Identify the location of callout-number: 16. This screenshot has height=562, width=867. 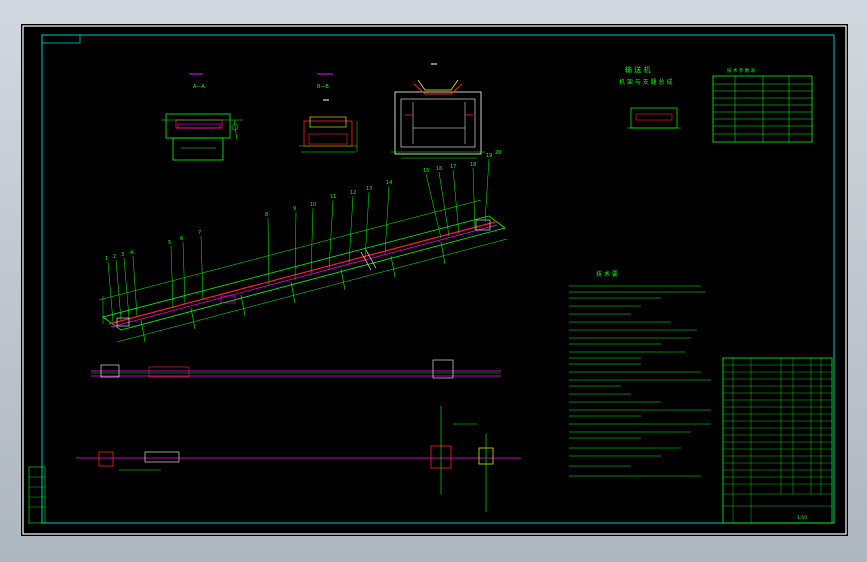
(439, 169).